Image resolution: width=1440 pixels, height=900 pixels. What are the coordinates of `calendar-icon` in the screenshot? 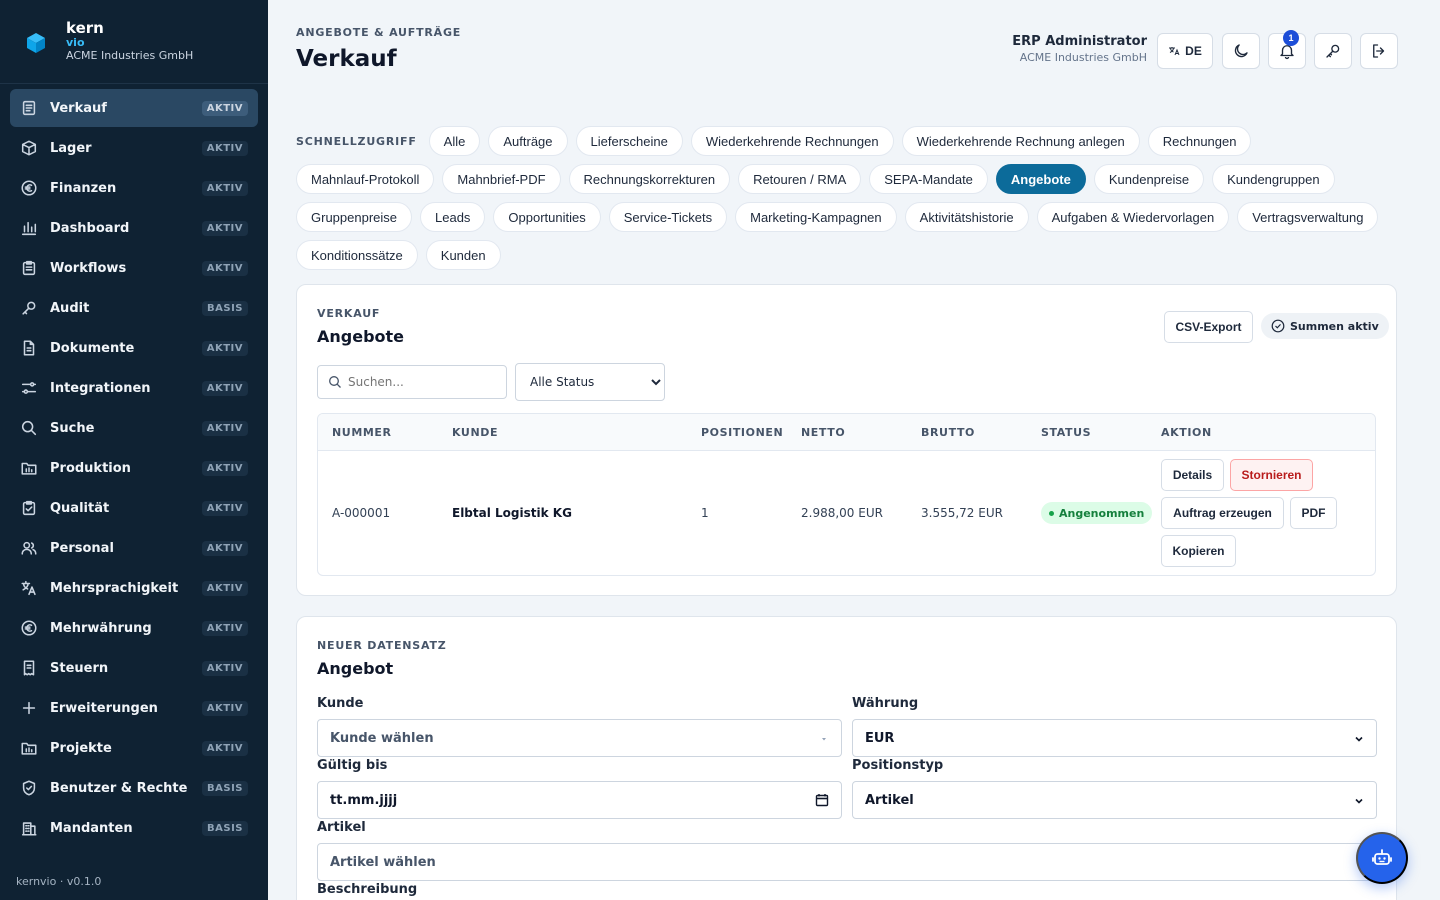 It's located at (822, 800).